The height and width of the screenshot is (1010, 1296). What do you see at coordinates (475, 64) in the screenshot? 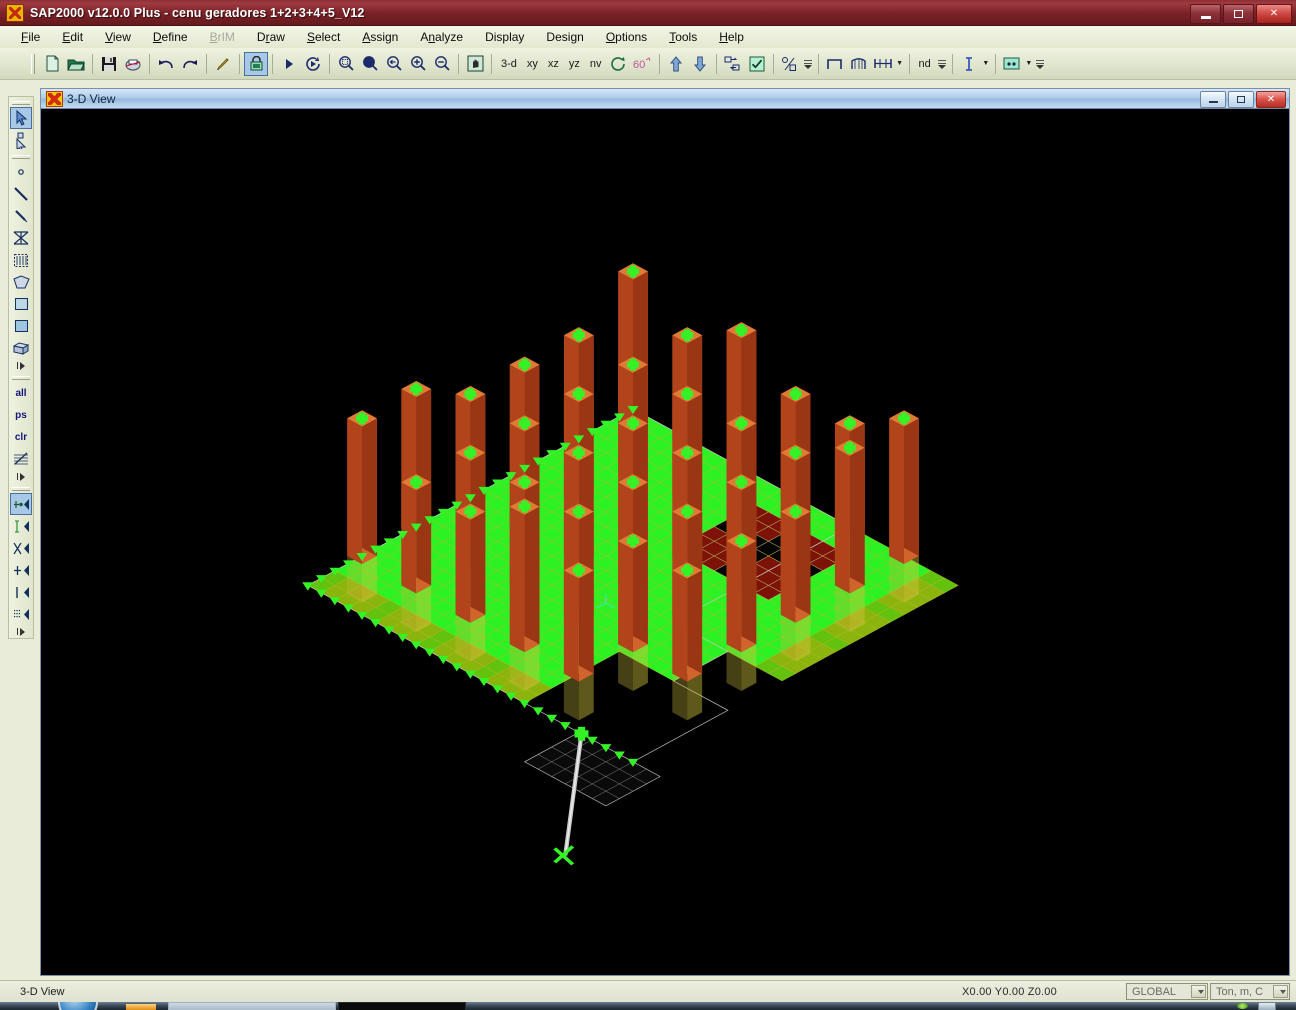
I see `pan-button` at bounding box center [475, 64].